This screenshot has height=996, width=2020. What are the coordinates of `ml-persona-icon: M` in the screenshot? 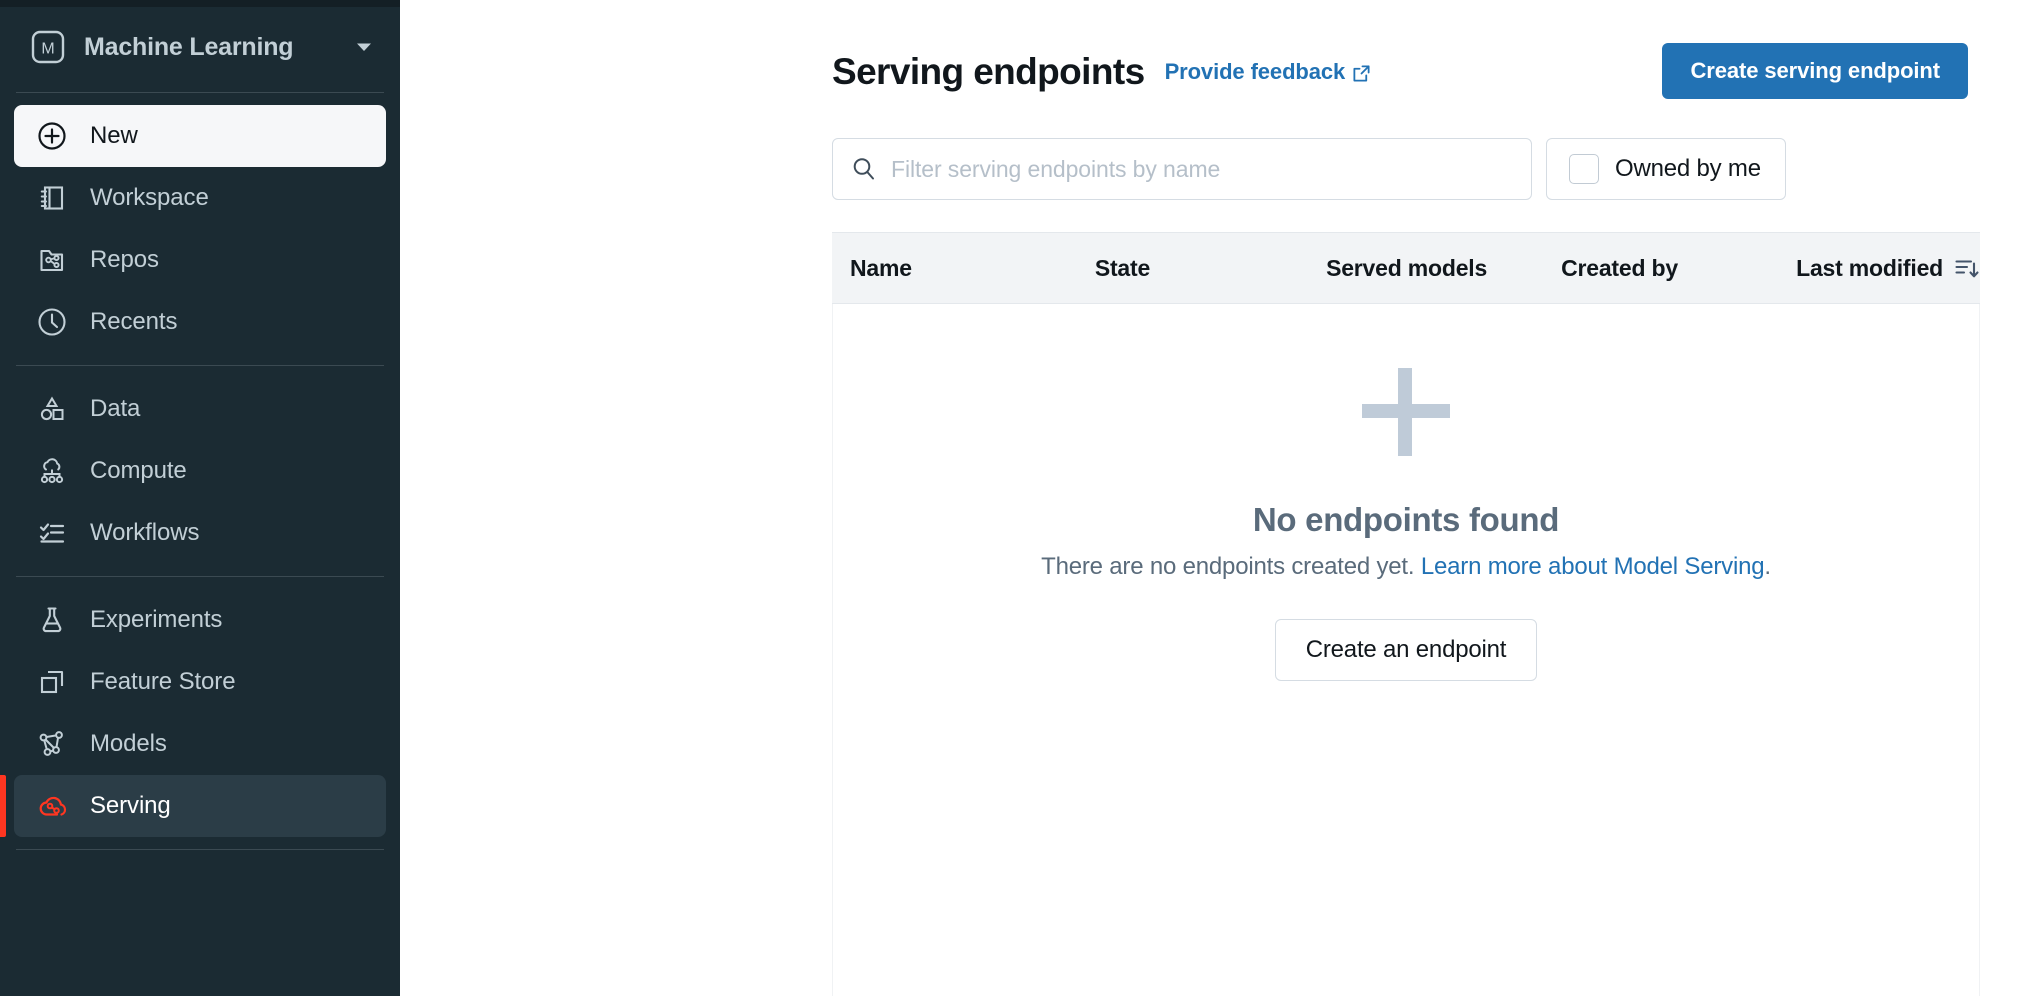 It's located at (48, 47).